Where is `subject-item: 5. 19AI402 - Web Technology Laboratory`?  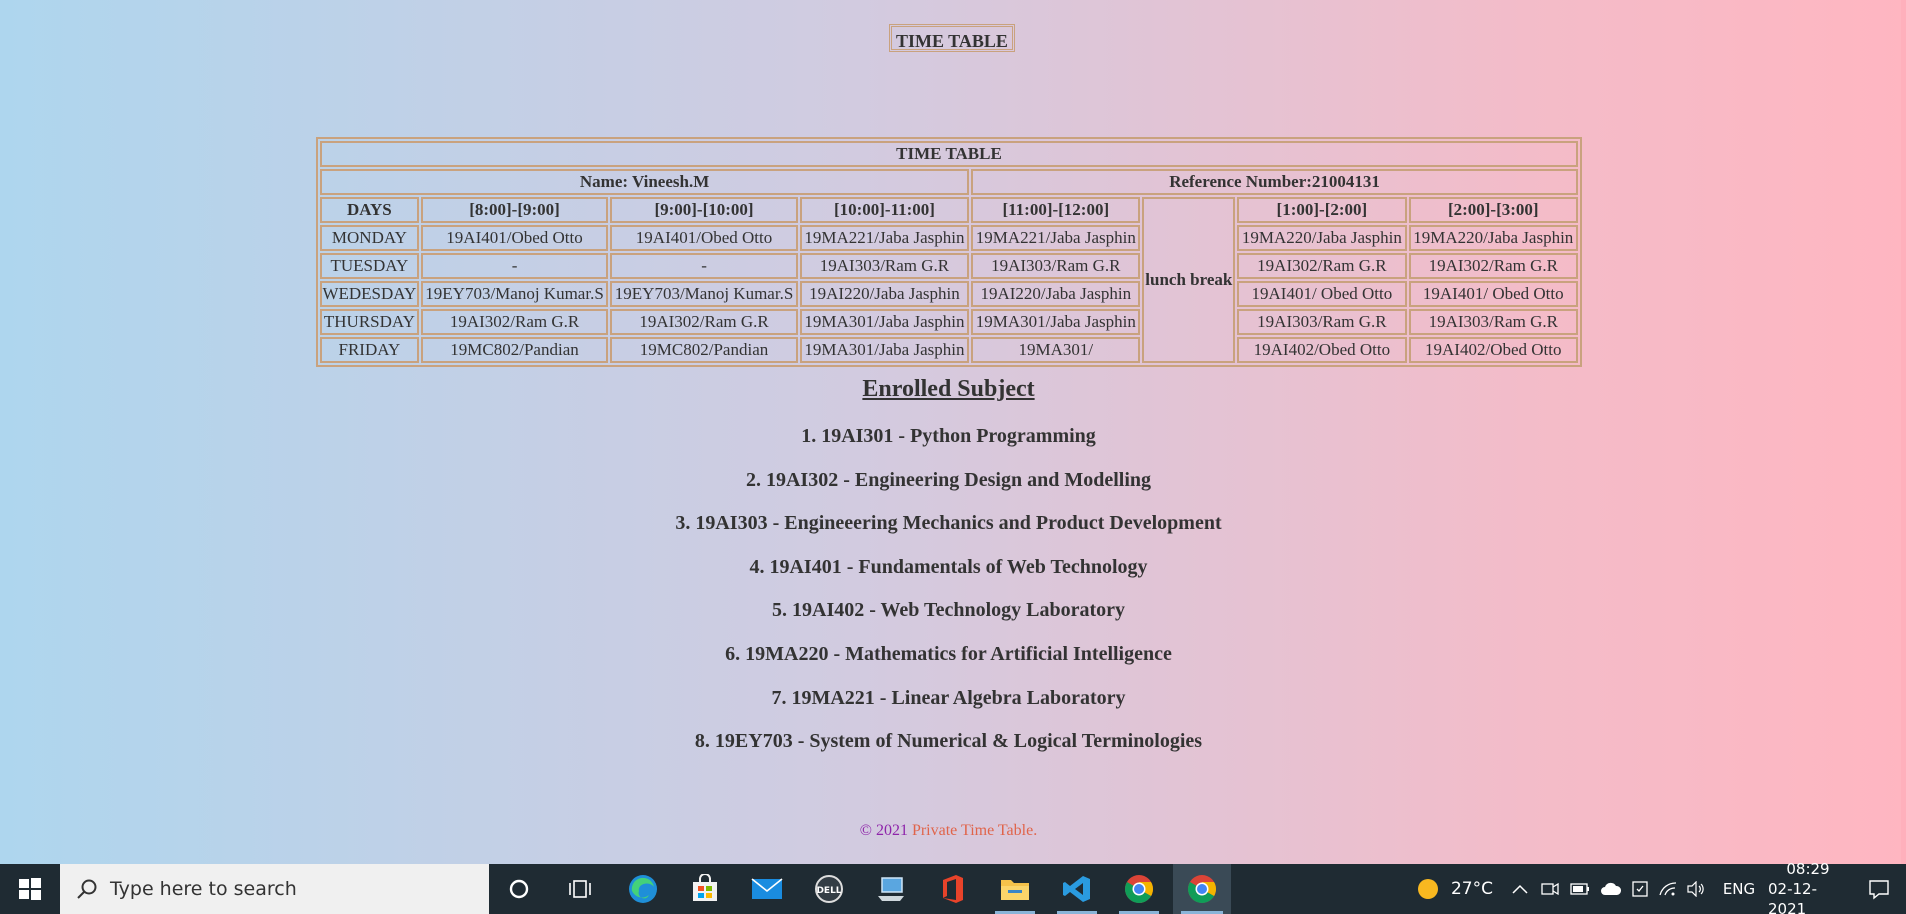
subject-item: 5. 19AI402 - Web Technology Laboratory is located at coordinates (948, 610).